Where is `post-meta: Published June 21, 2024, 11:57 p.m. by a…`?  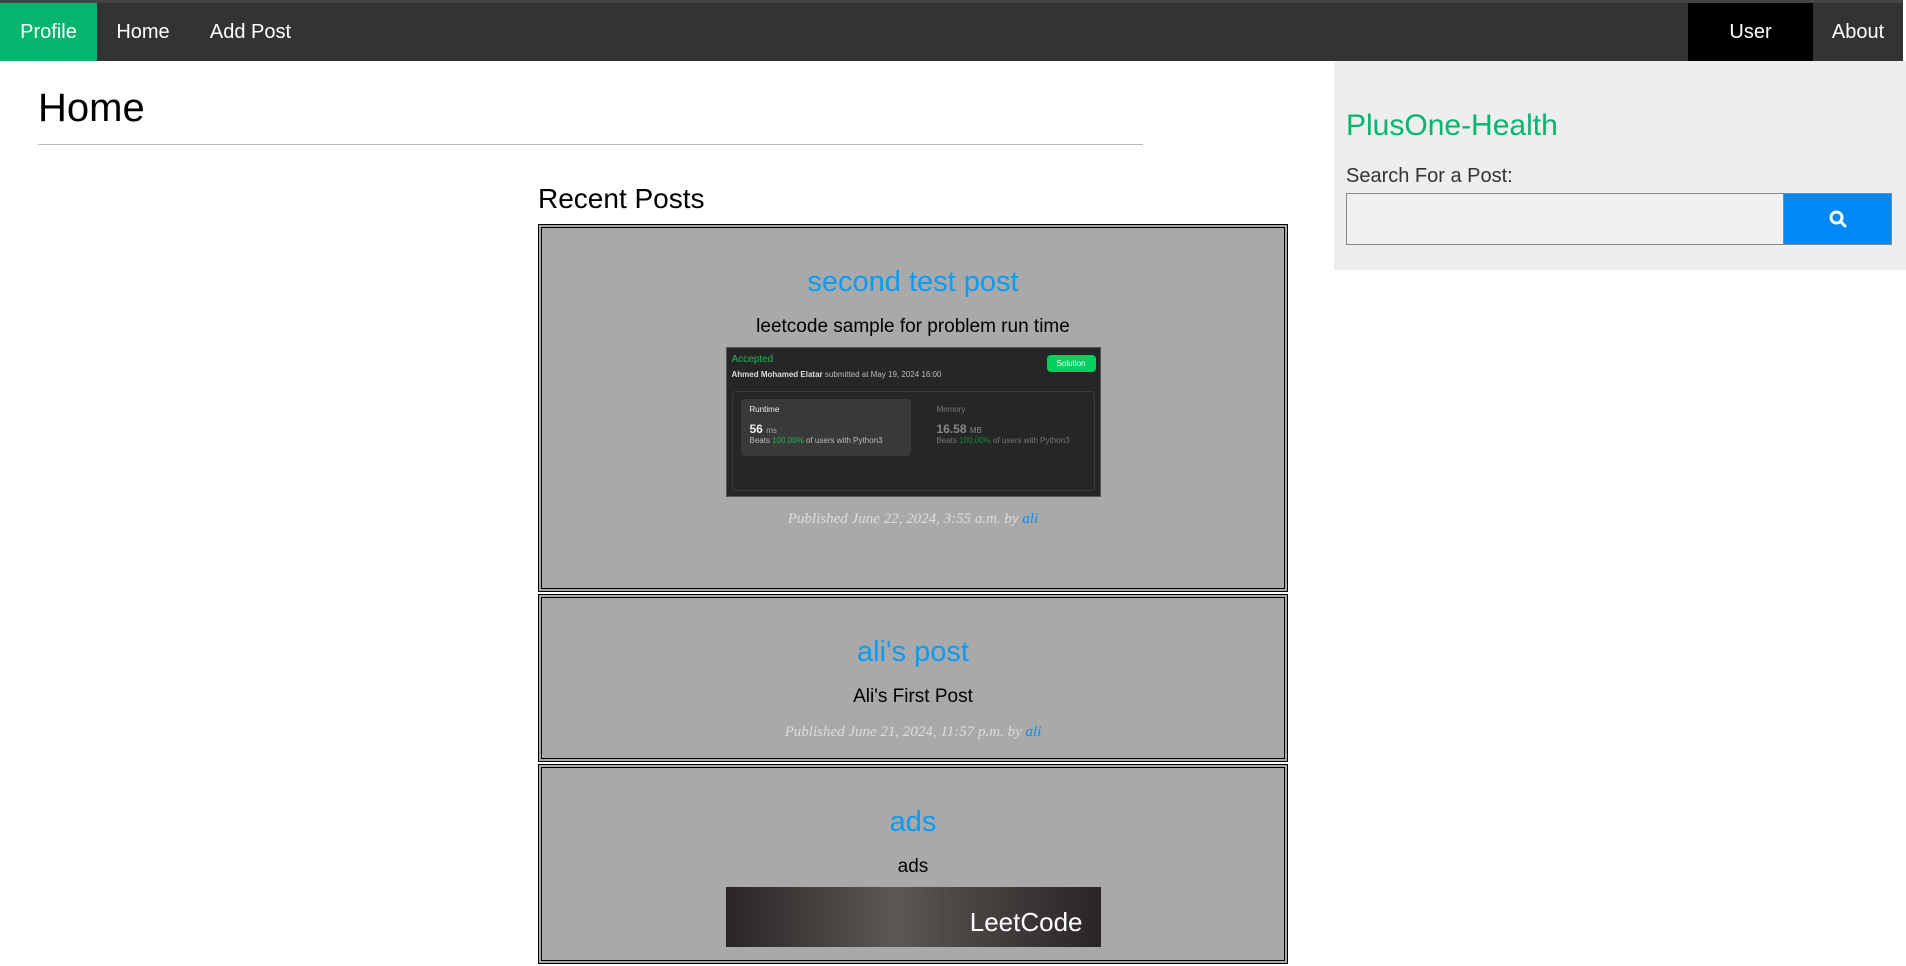
post-meta: Published June 21, 2024, 11:57 p.m. by a… is located at coordinates (913, 732).